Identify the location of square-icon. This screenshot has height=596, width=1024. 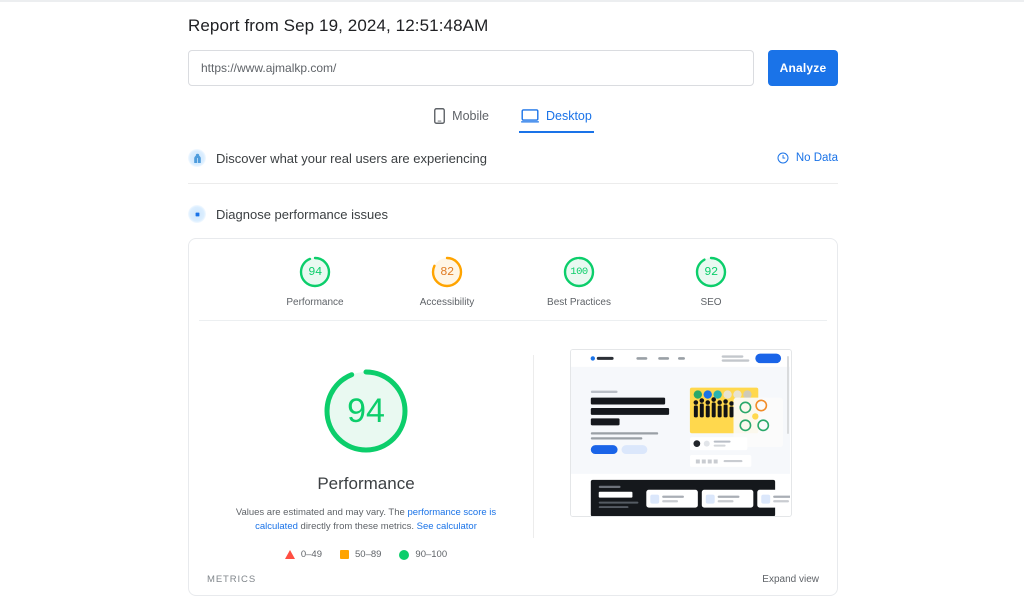
(344, 554).